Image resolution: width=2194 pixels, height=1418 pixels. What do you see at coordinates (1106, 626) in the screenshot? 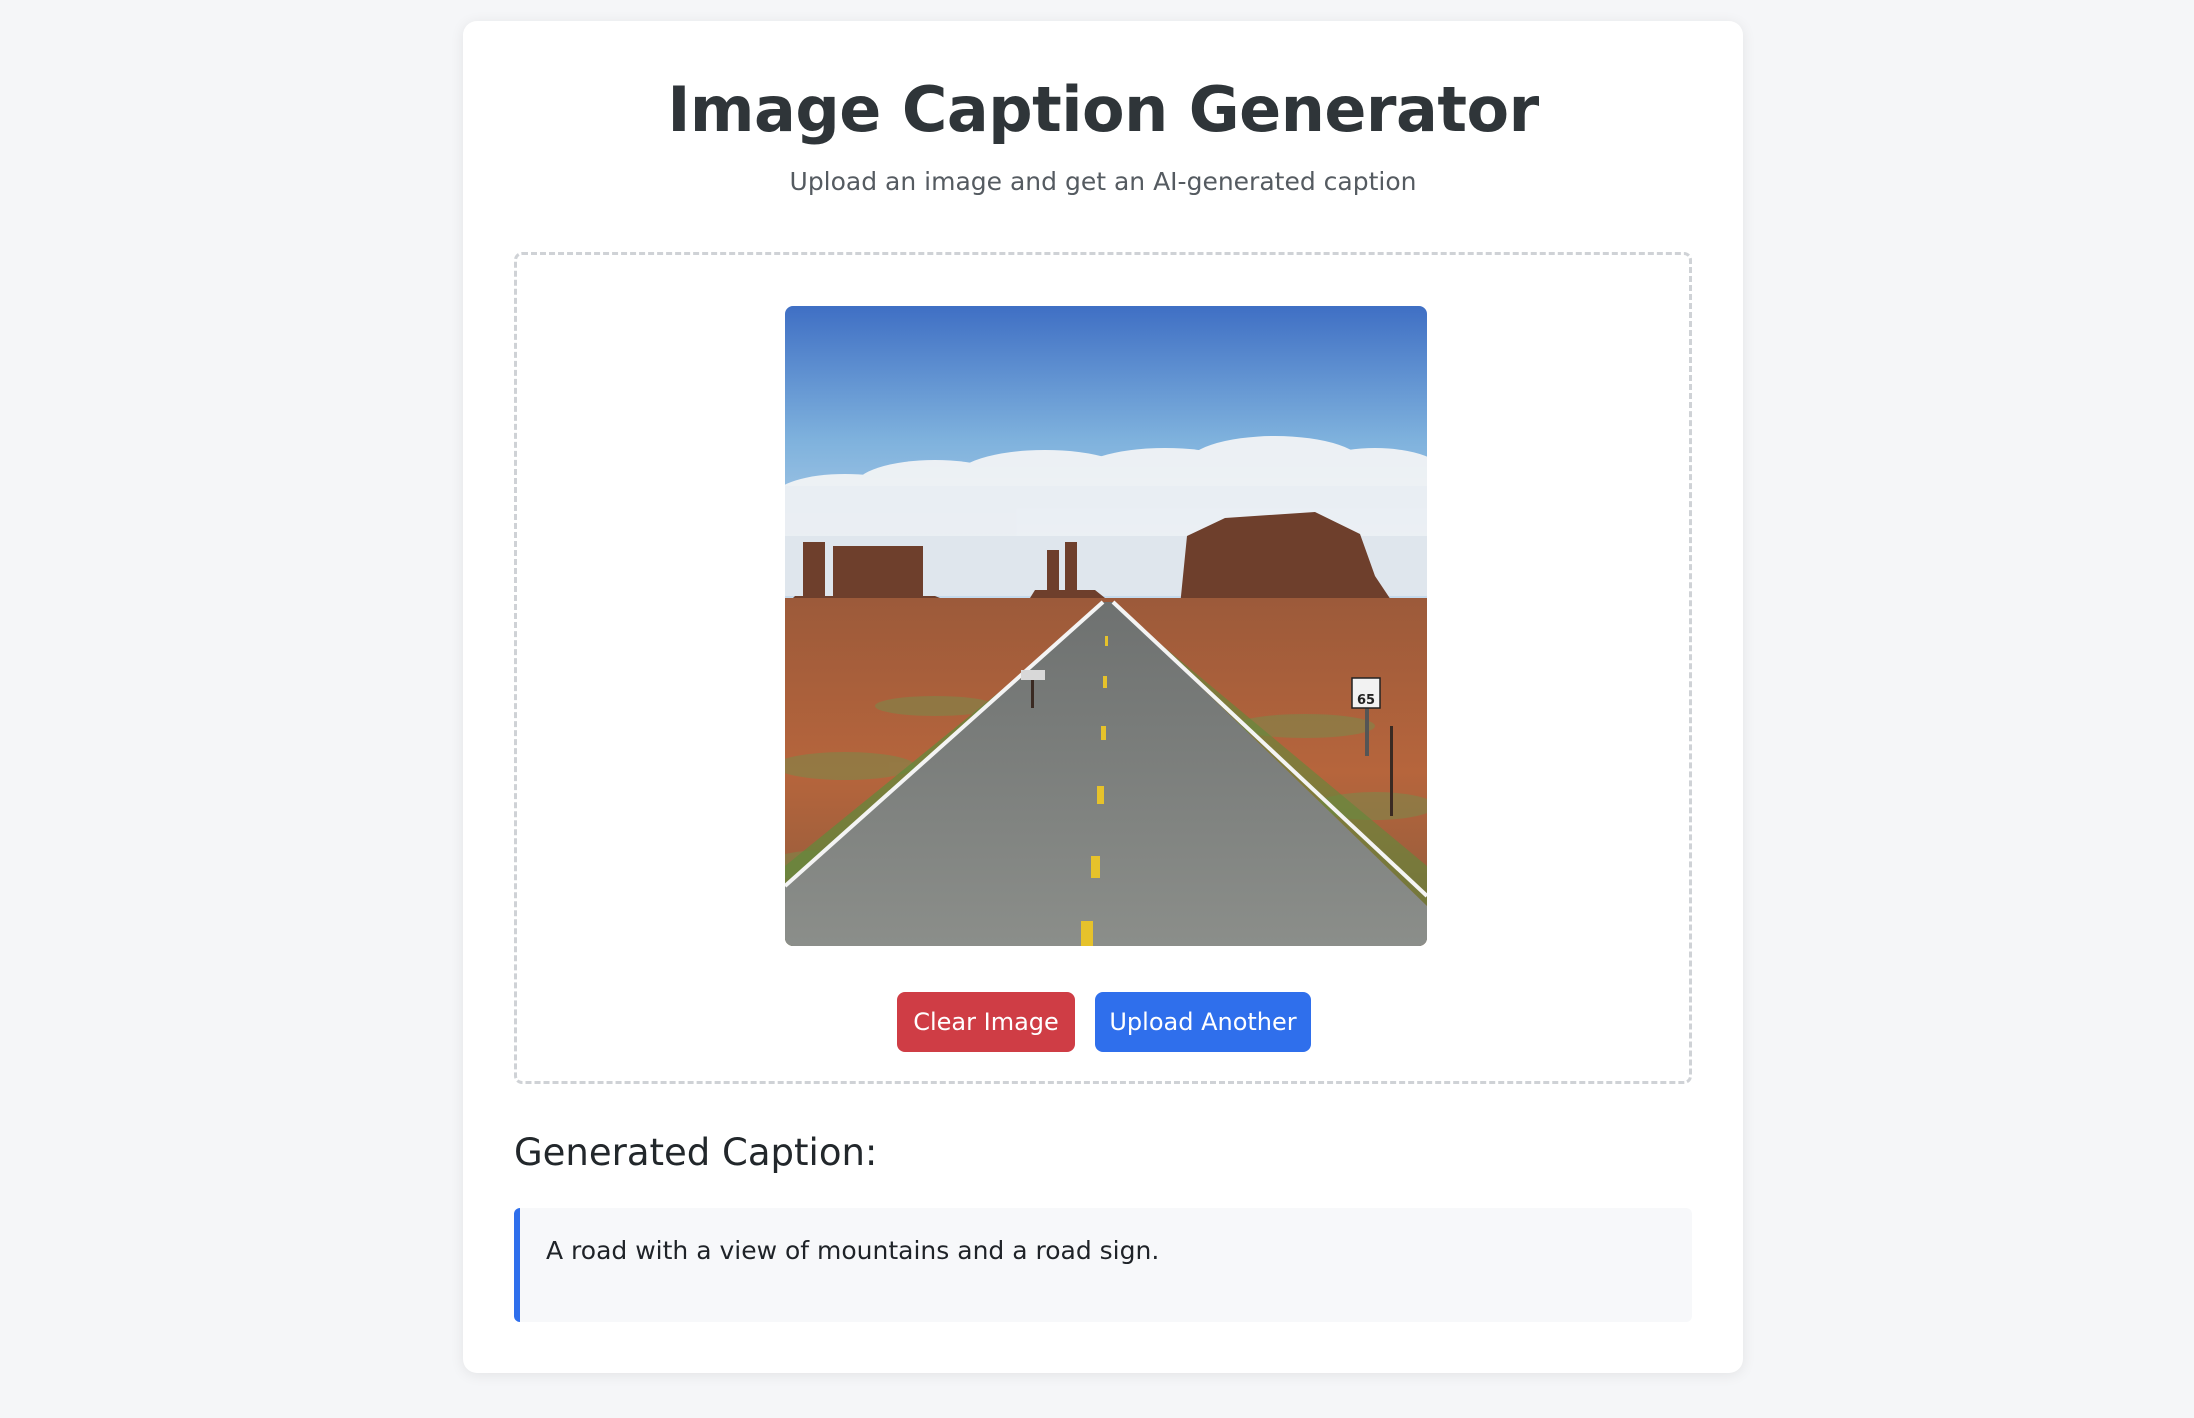
I see `image-preview: 65` at bounding box center [1106, 626].